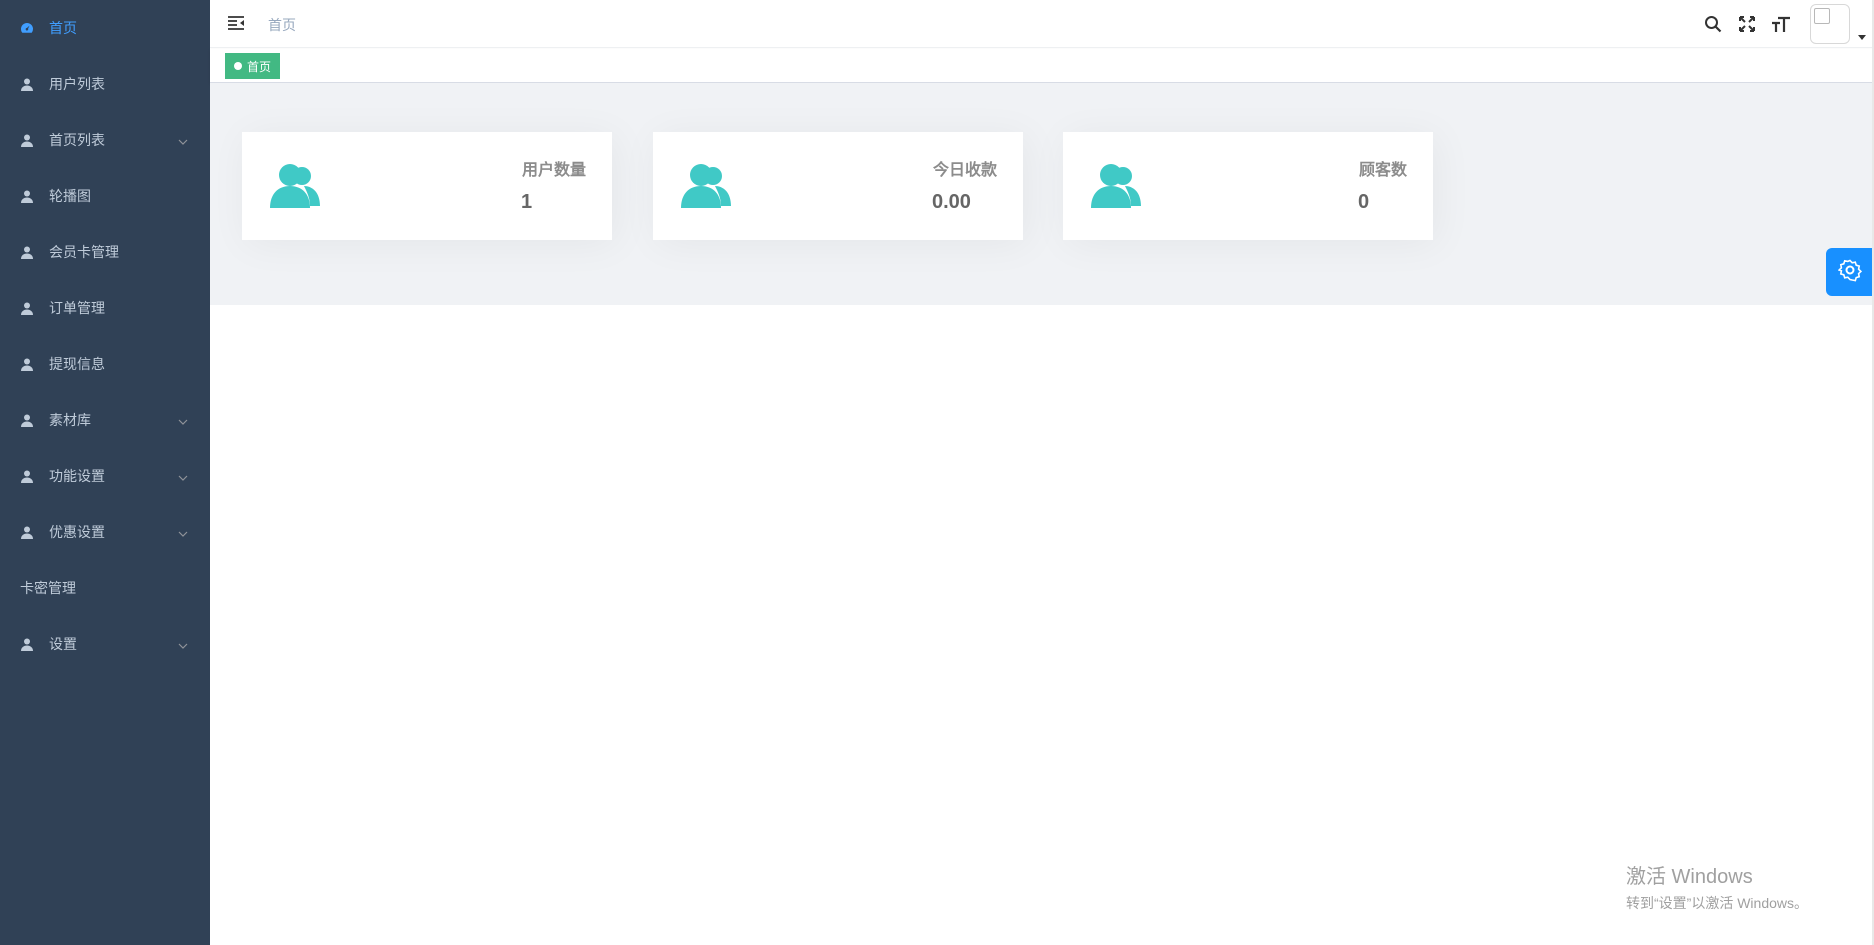  I want to click on sidebar-item-label: 素材库, so click(70, 420).